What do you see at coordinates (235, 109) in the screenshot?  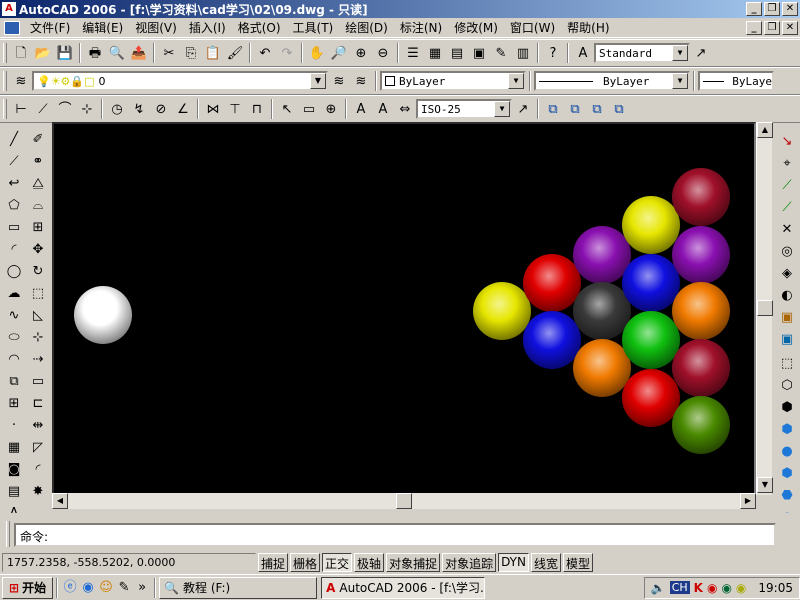 I see `baseline-dimension-icon: ⊤` at bounding box center [235, 109].